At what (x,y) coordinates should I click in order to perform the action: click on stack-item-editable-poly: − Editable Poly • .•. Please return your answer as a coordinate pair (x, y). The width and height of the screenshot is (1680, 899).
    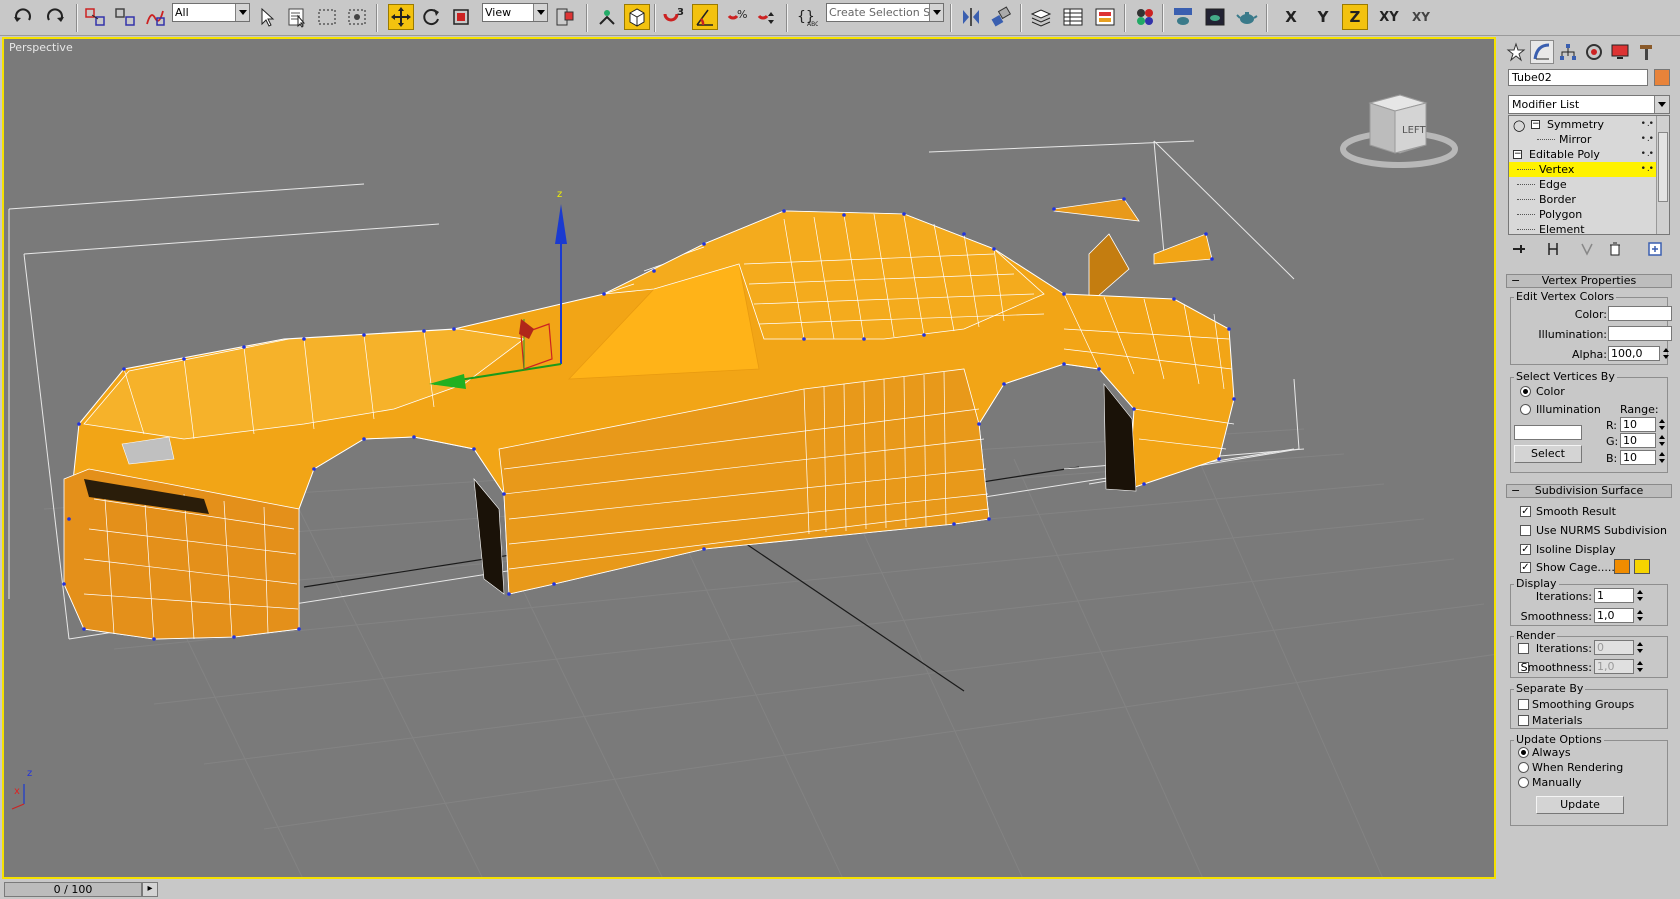
    Looking at the image, I should click on (1583, 154).